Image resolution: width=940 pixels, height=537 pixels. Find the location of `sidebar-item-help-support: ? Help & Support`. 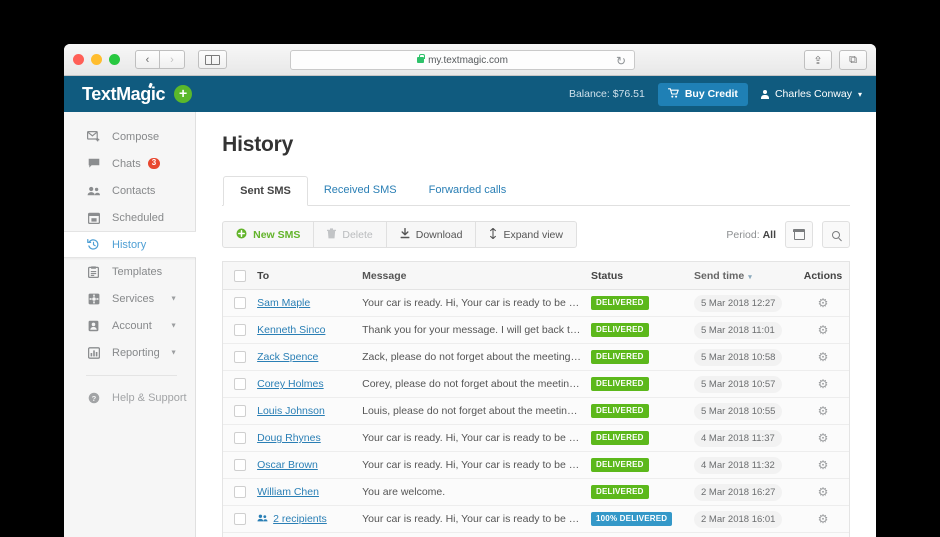

sidebar-item-help-support: ? Help & Support is located at coordinates (129, 397).